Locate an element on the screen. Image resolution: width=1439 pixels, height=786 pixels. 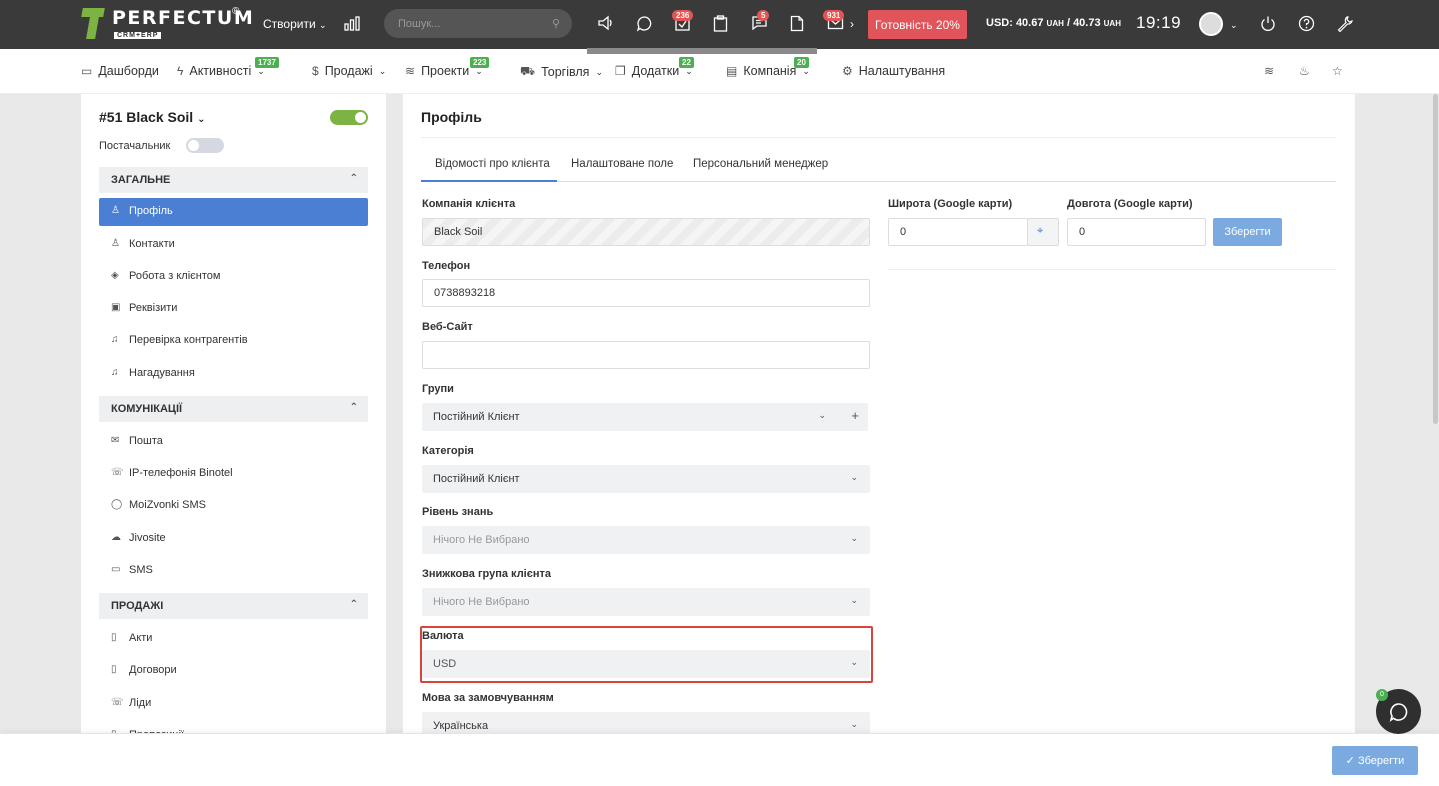
nav-item-settings: ⚙ Налаштування is located at coordinates (893, 71).